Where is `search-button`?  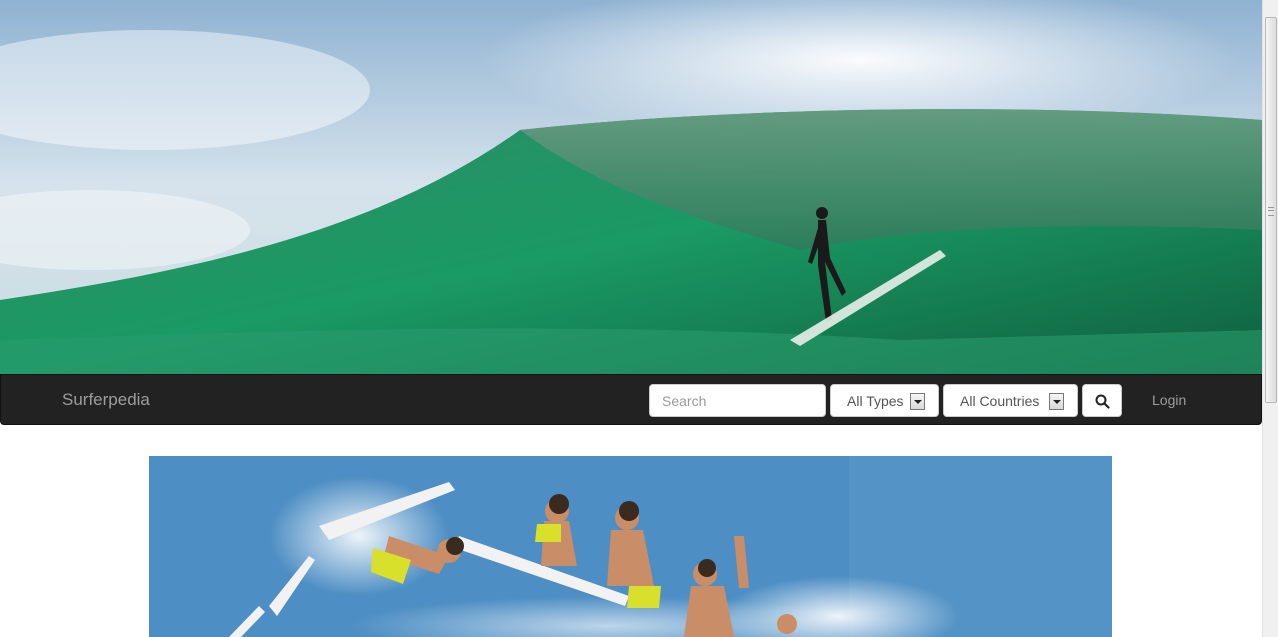
search-button is located at coordinates (1102, 400).